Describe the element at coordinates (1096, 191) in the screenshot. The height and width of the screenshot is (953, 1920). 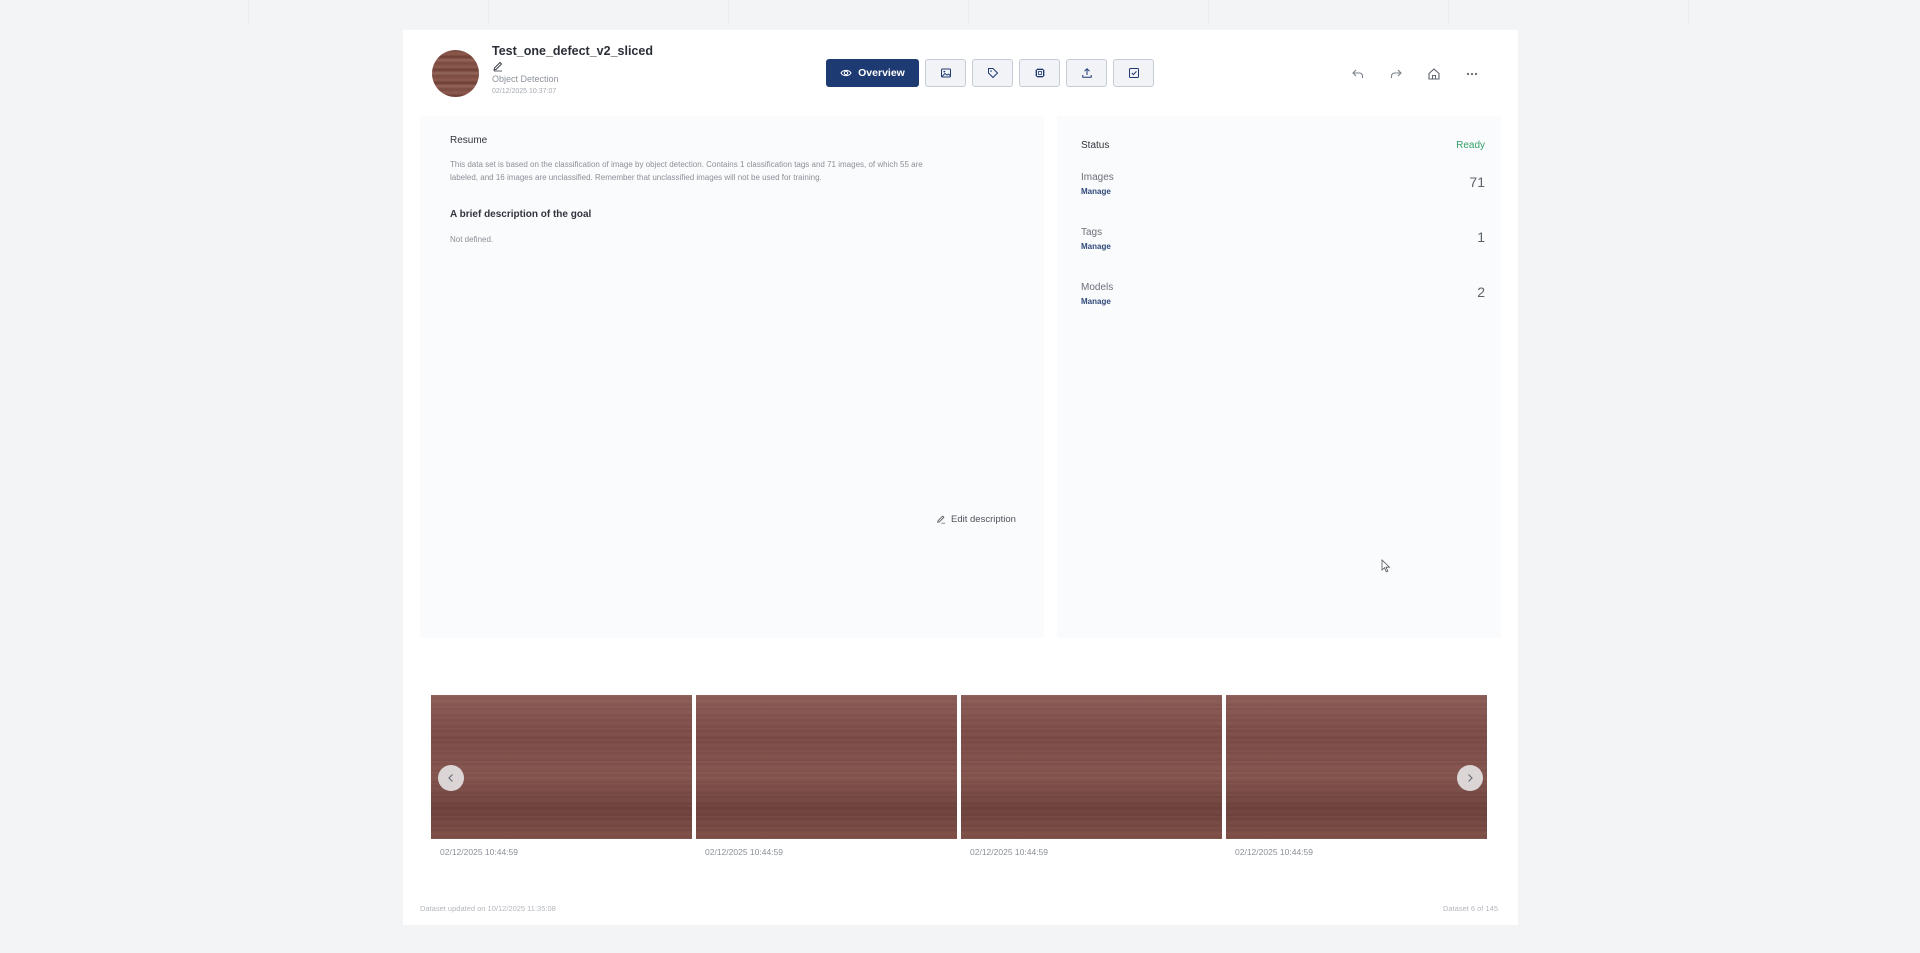
I see `manage-images-link: Manage` at that location.